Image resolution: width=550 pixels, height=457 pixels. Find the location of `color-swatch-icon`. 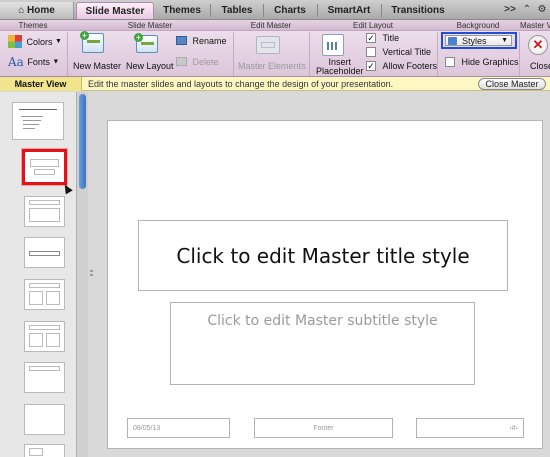

color-swatch-icon is located at coordinates (15, 41).